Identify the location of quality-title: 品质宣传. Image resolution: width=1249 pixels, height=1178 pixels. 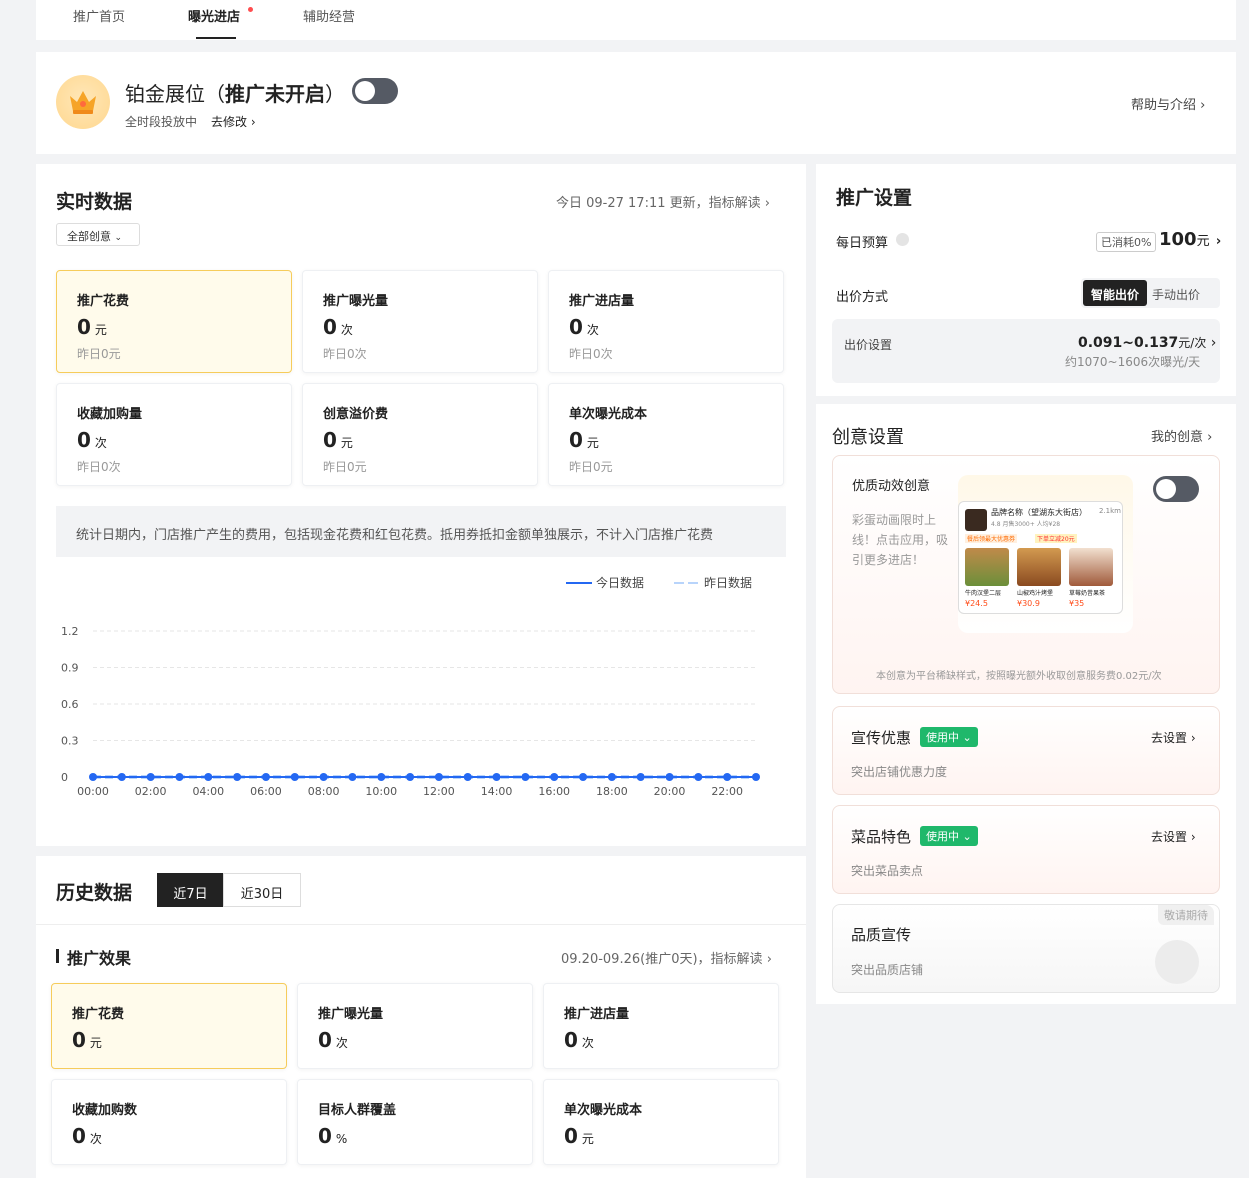
(881, 935).